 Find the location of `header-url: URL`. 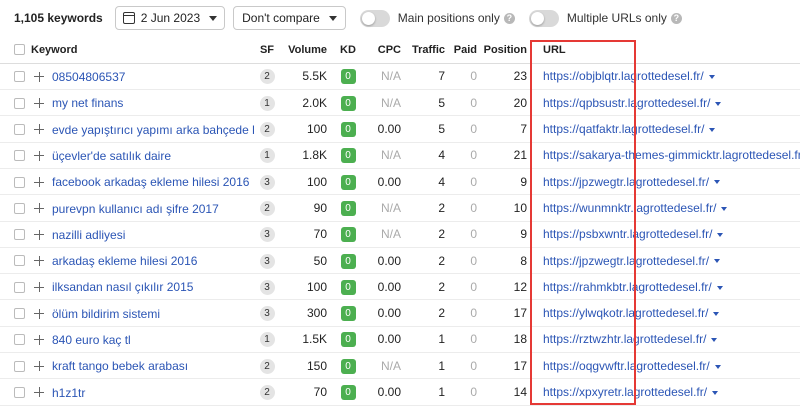

header-url: URL is located at coordinates (666, 50).